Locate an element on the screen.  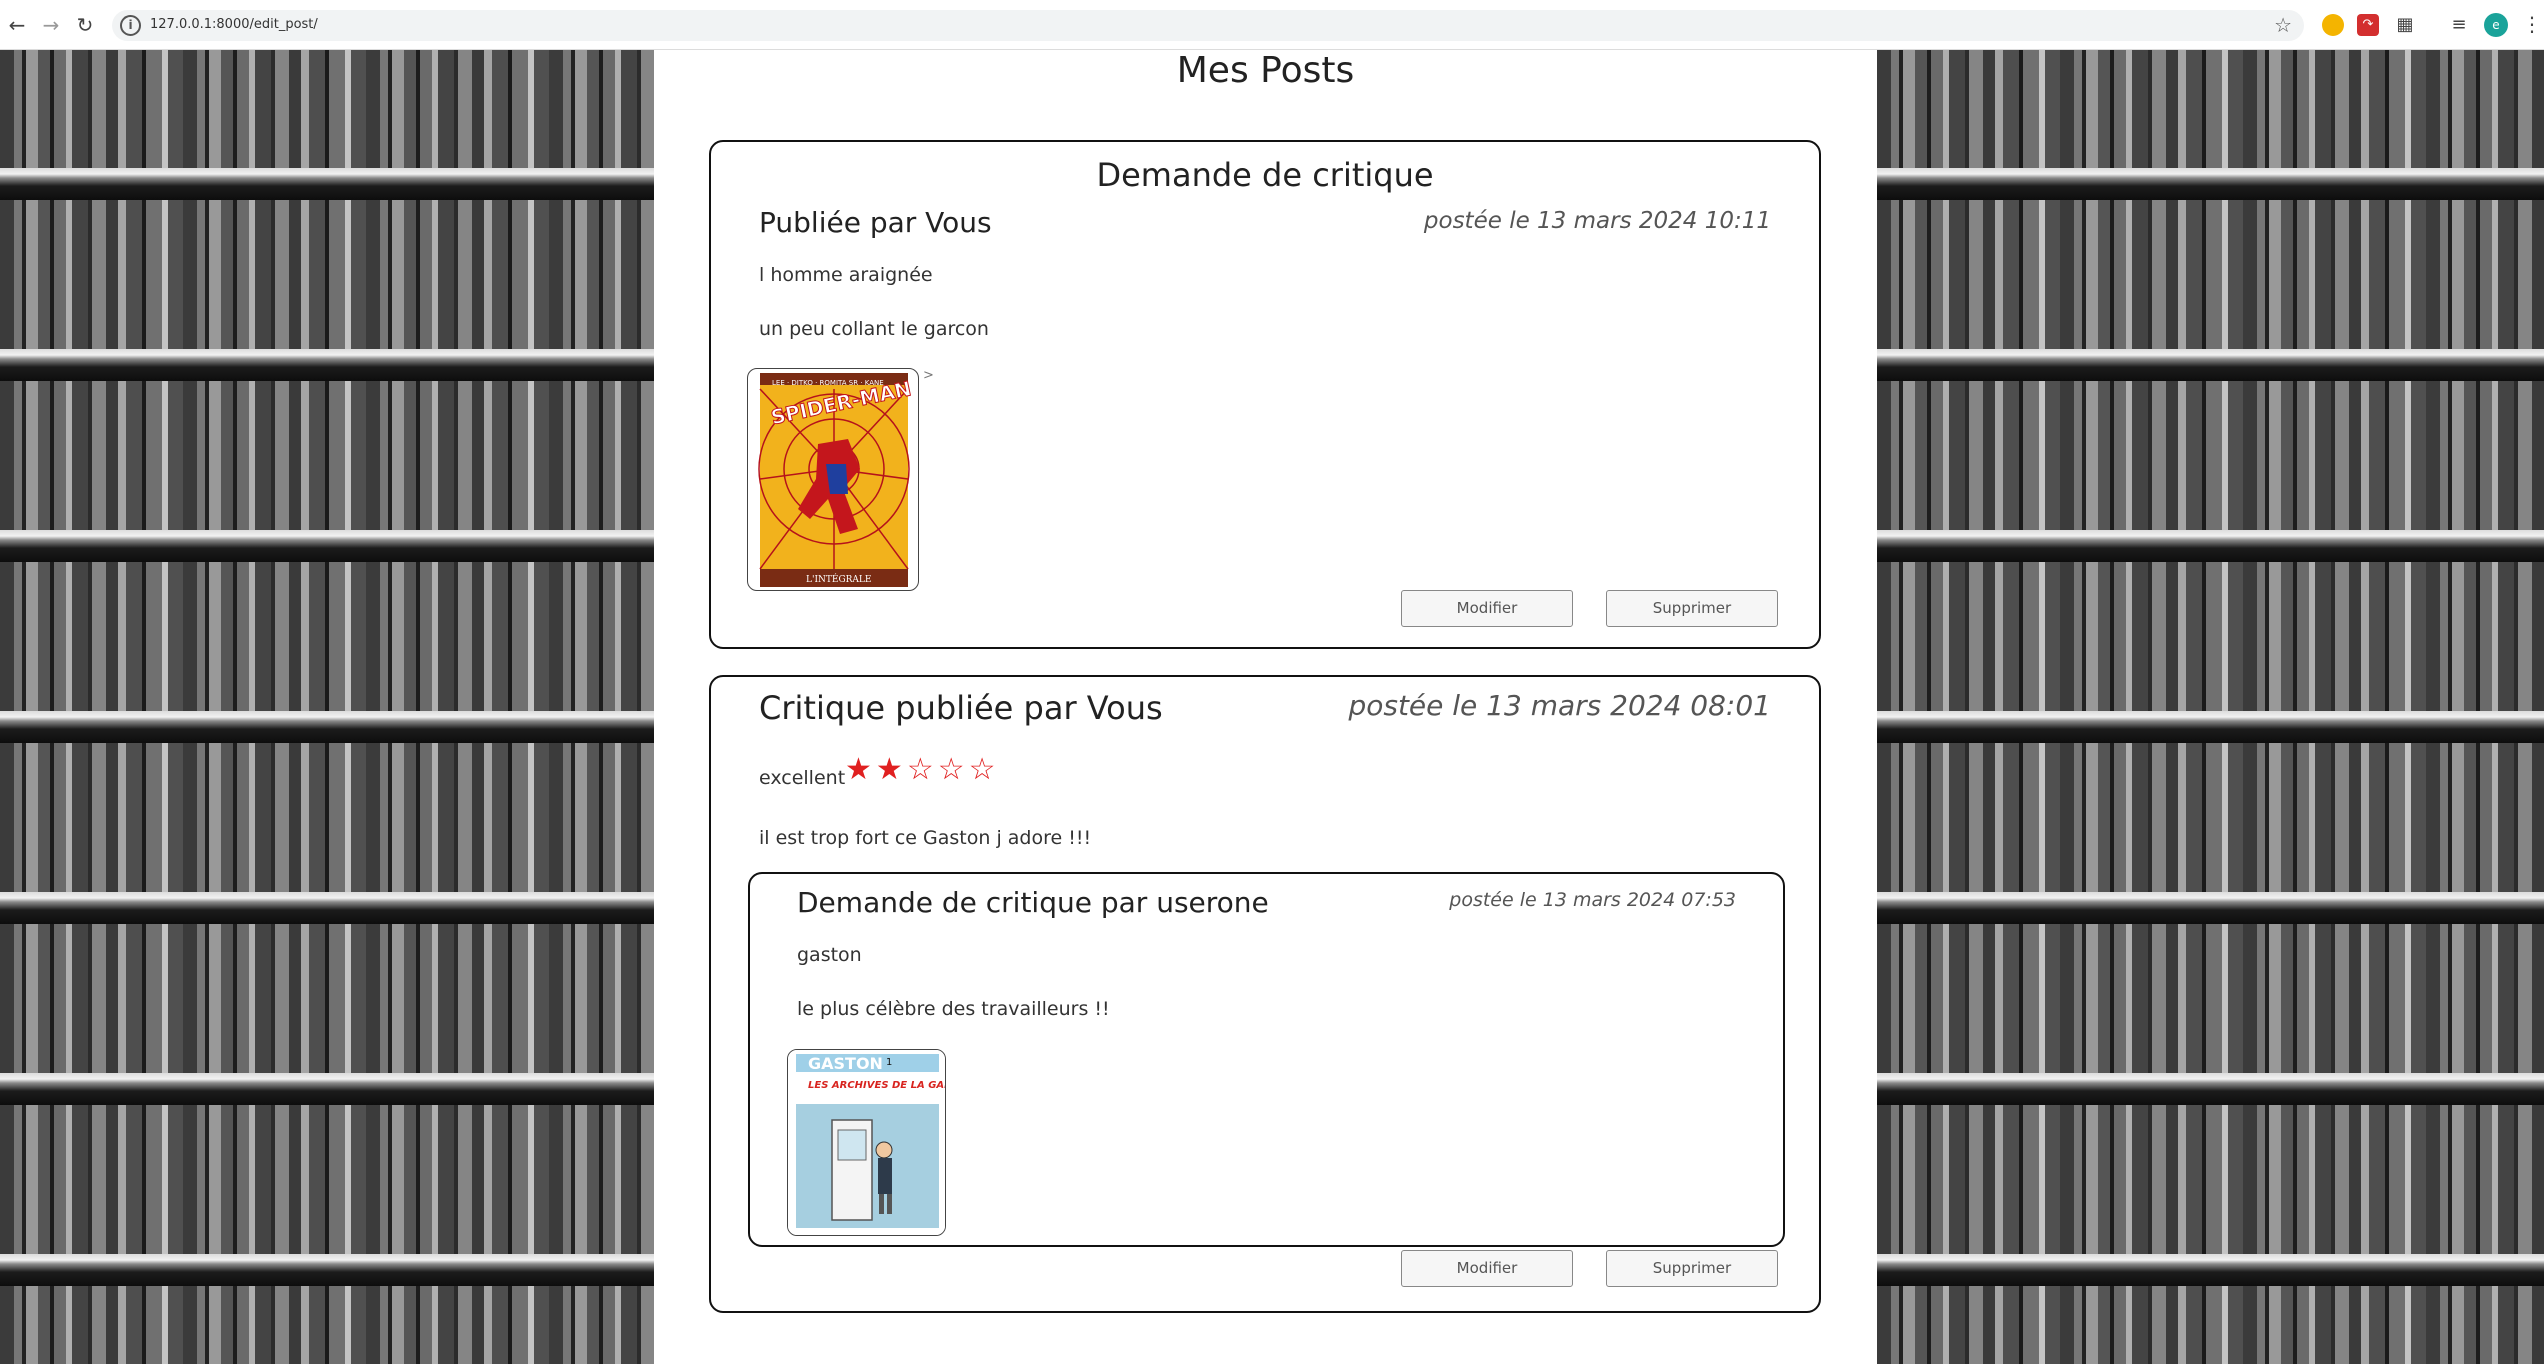
review-author: Critique publiée par Vous is located at coordinates (961, 708).